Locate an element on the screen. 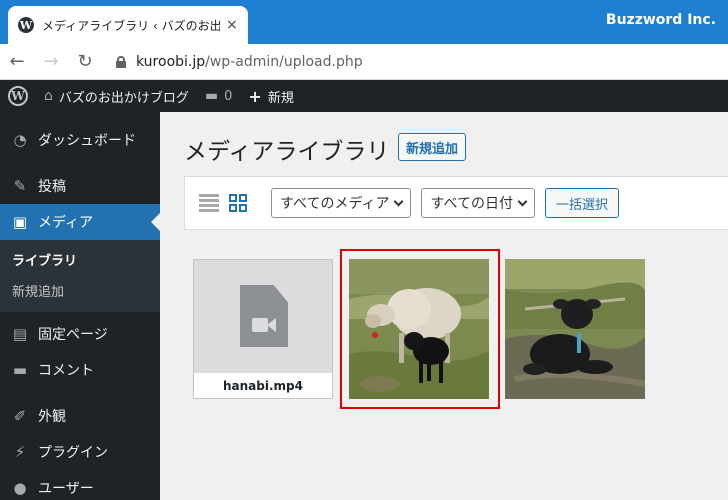 The image size is (728, 500). date-filter: すべての日付 is located at coordinates (478, 203).